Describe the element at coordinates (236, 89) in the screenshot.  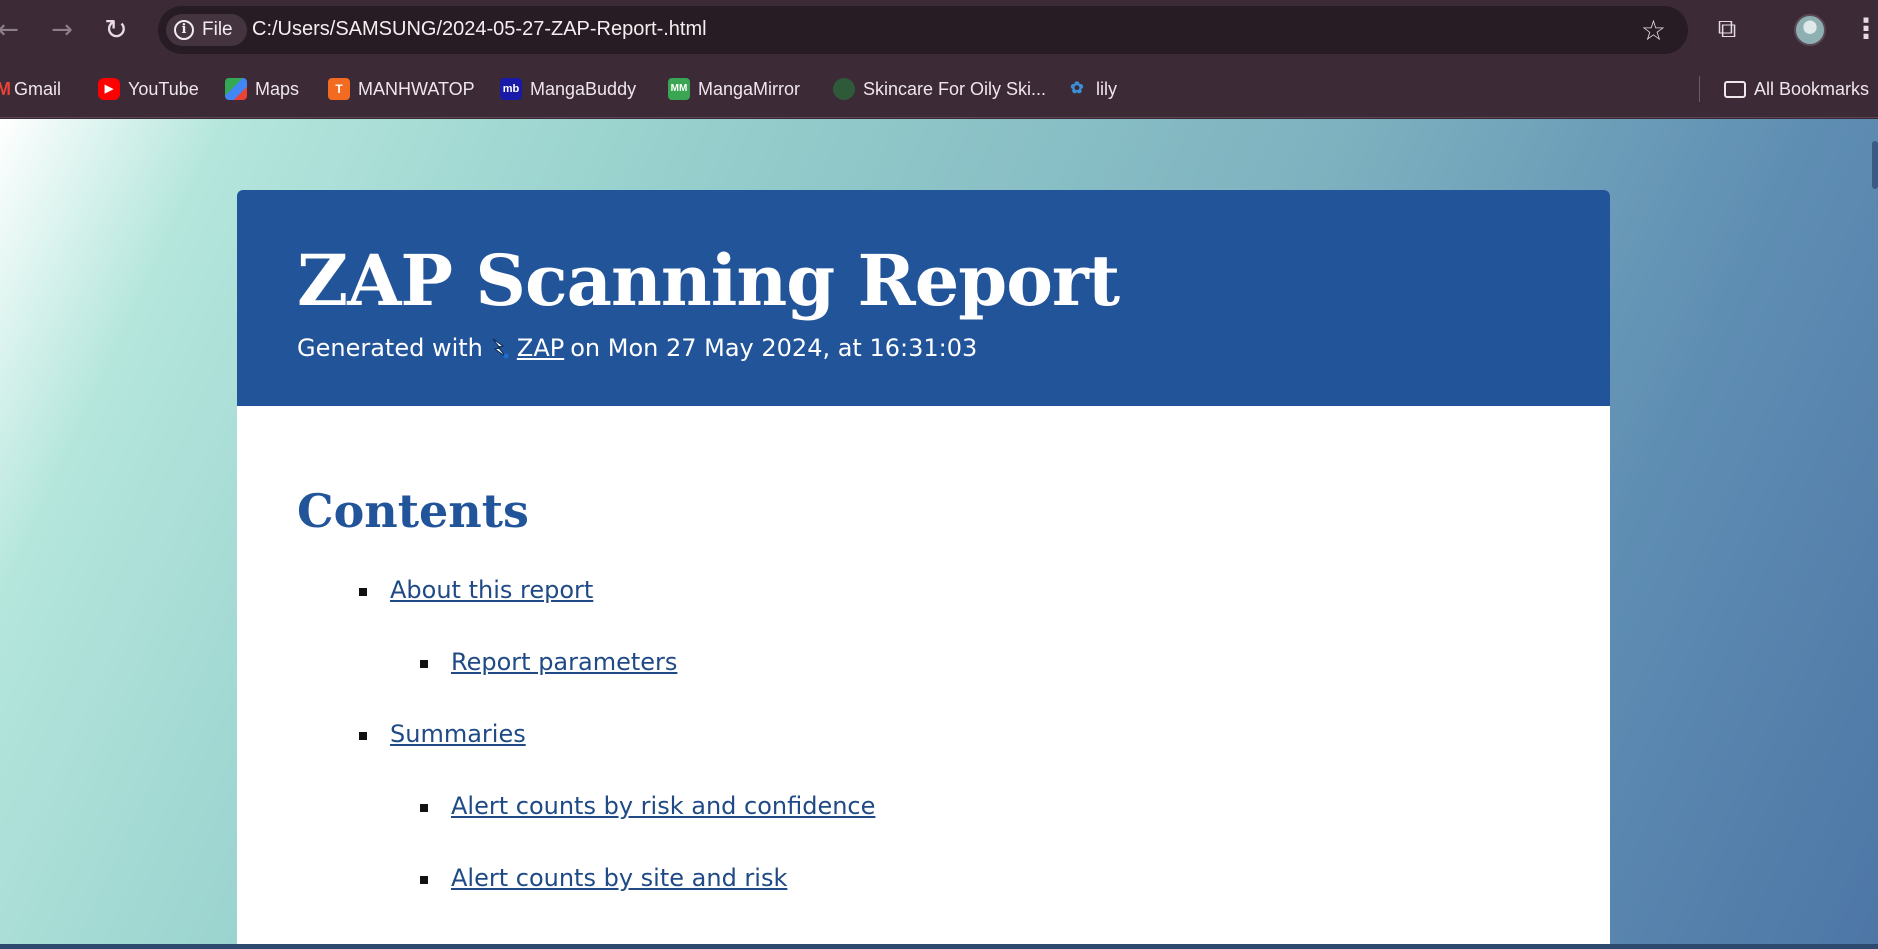
I see `maps-icon` at that location.